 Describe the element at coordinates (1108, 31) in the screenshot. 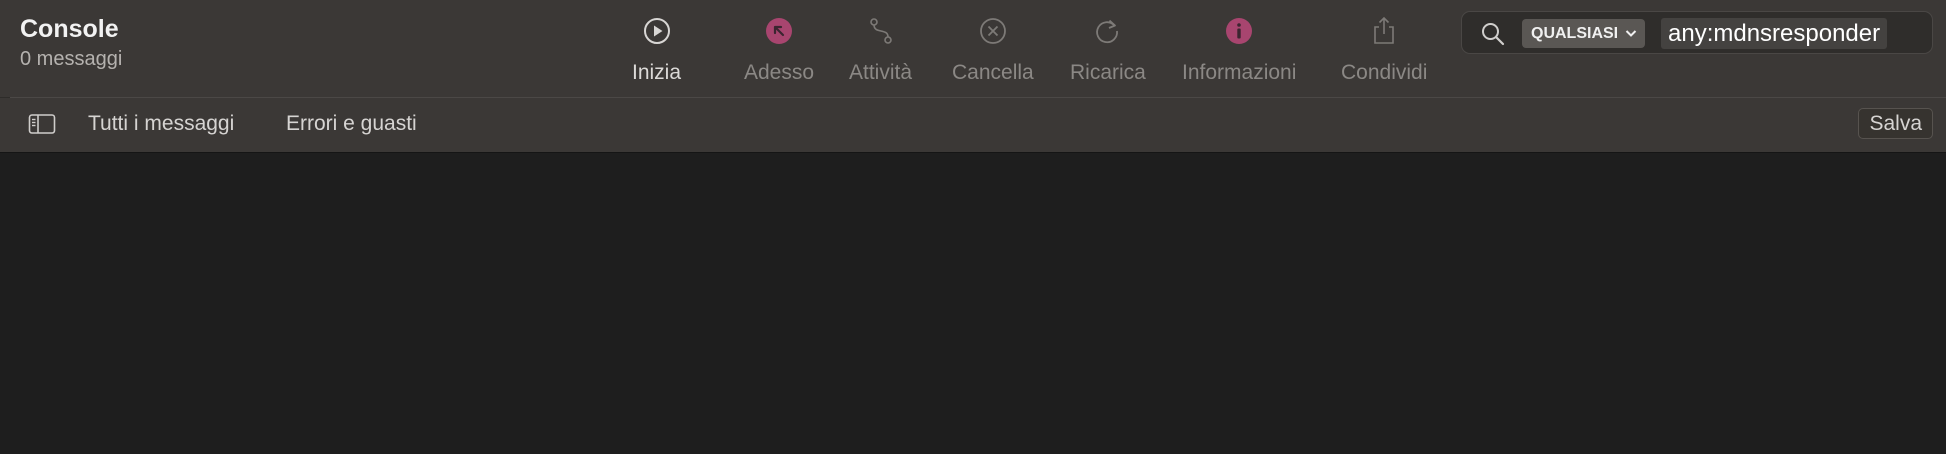

I see `reload-icon` at that location.